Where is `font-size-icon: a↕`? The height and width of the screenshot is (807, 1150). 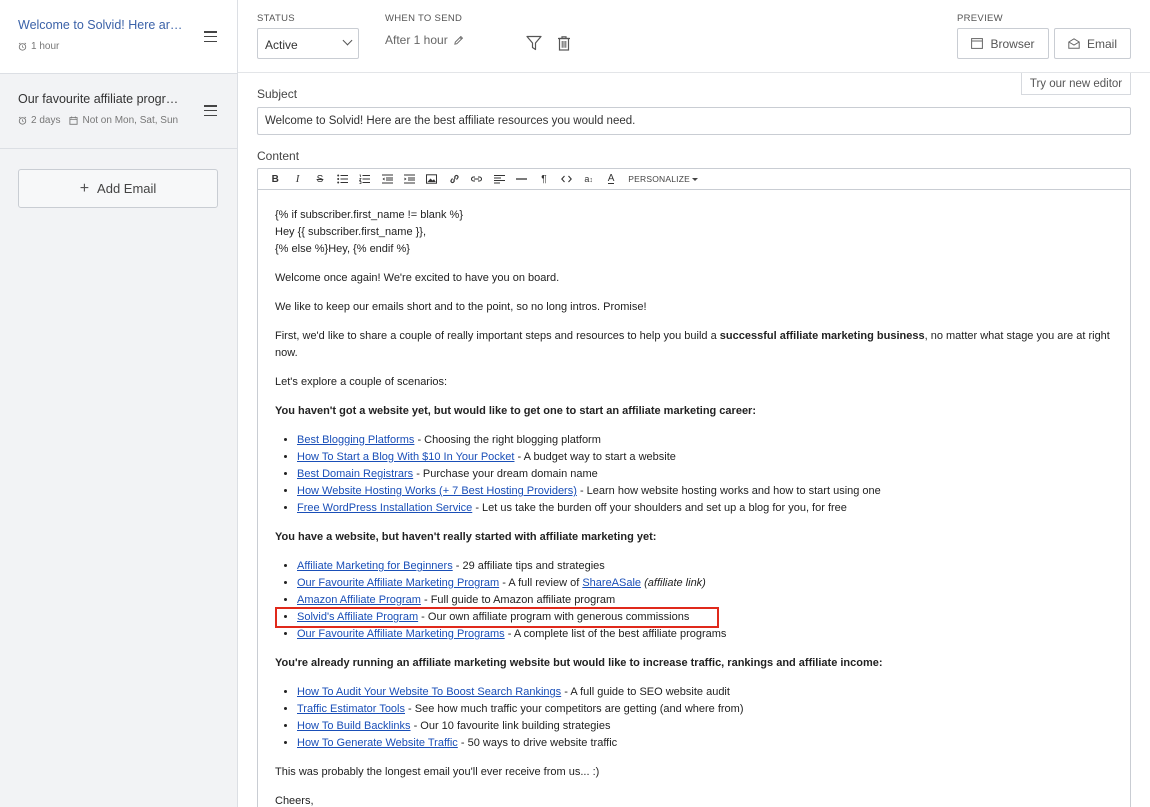 font-size-icon: a↕ is located at coordinates (588, 179).